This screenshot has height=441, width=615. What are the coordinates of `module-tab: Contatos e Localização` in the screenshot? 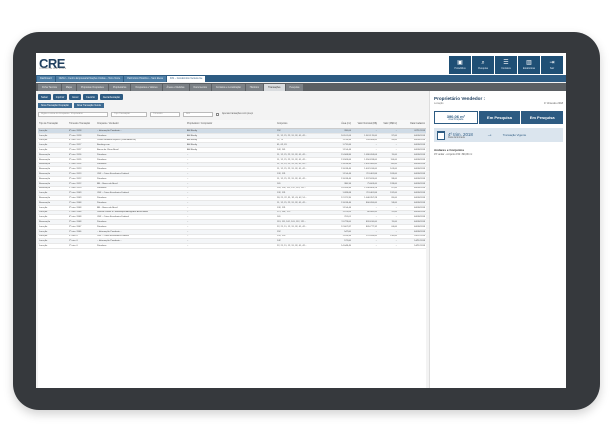 It's located at (228, 87).